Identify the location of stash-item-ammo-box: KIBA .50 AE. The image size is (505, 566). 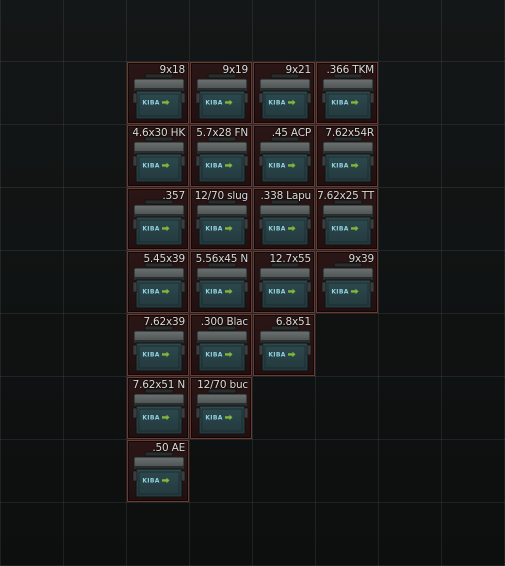
(158, 471).